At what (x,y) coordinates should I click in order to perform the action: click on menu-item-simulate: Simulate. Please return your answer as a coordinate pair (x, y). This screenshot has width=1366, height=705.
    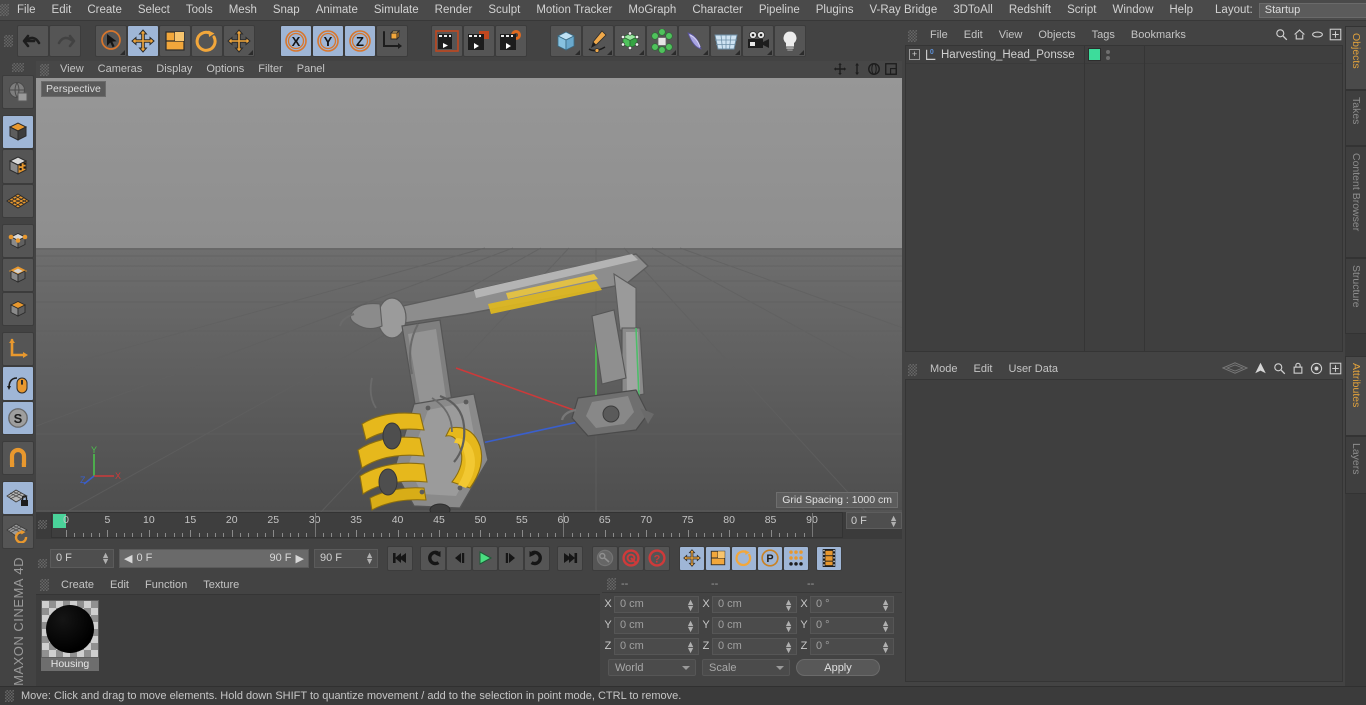
    Looking at the image, I should click on (396, 10).